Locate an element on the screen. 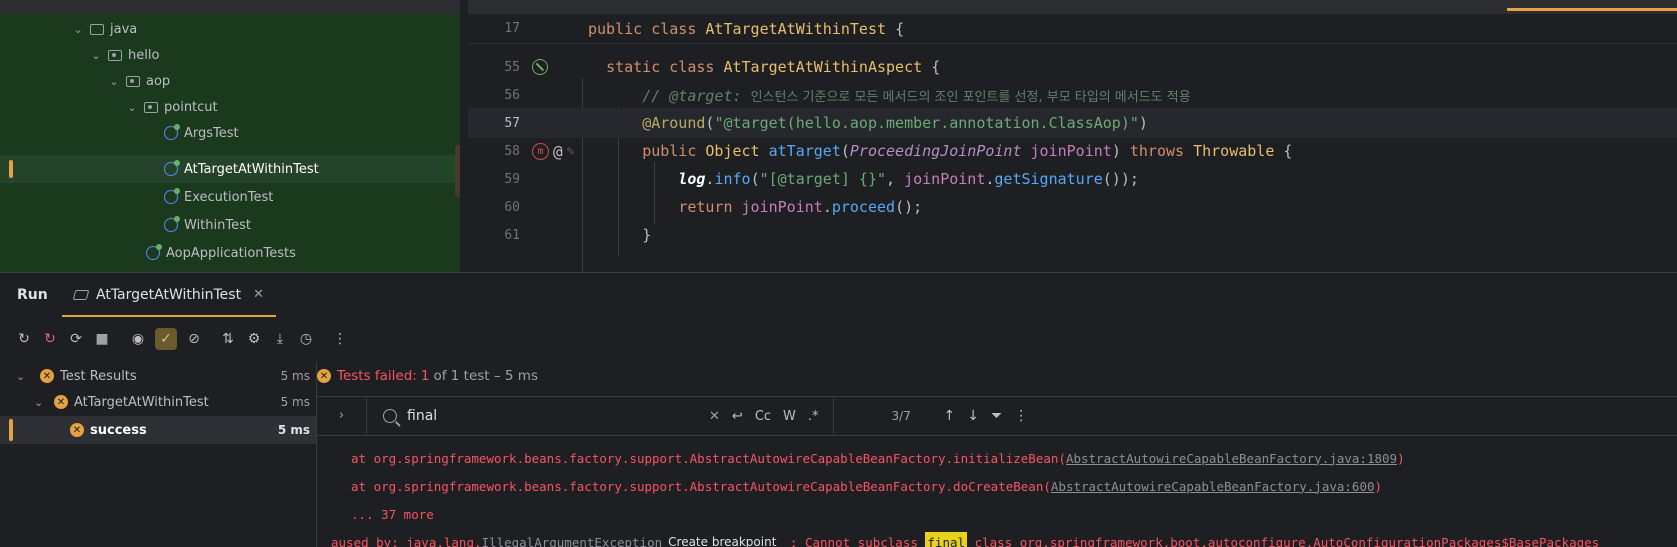 The image size is (1677, 547). spring-aspect-icon is located at coordinates (540, 67).